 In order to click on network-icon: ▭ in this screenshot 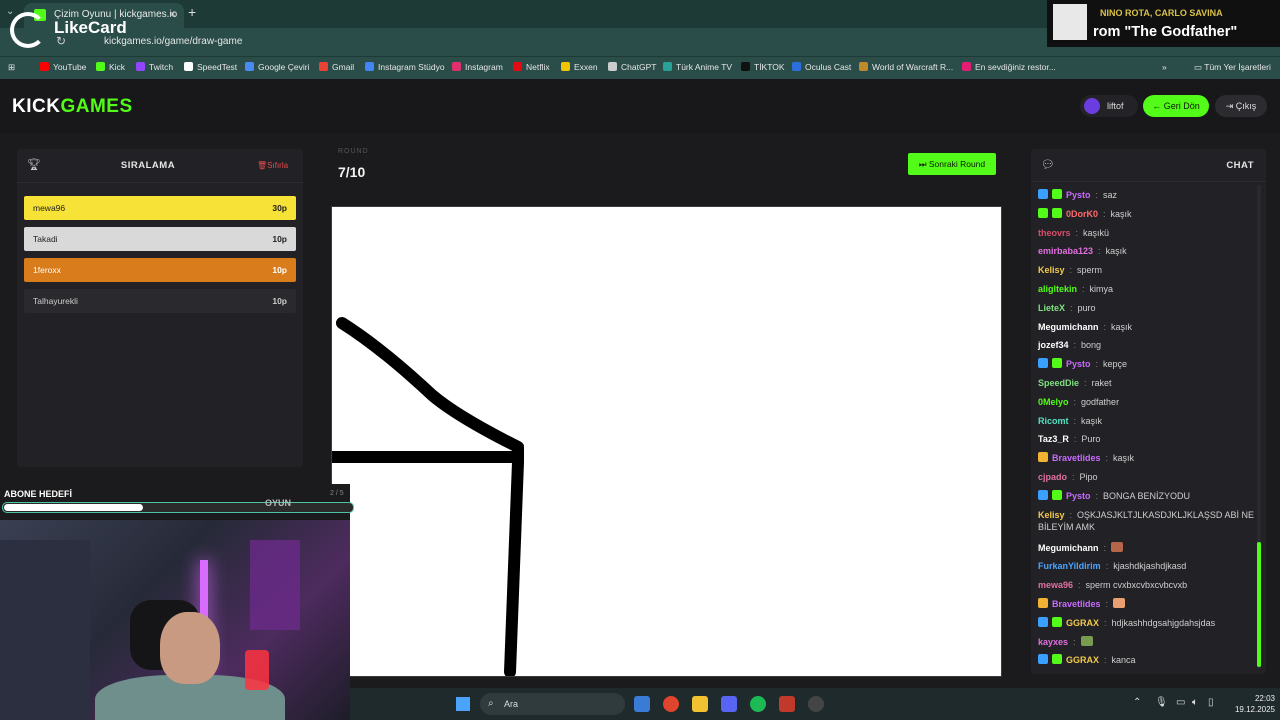, I will do `click(1180, 702)`.